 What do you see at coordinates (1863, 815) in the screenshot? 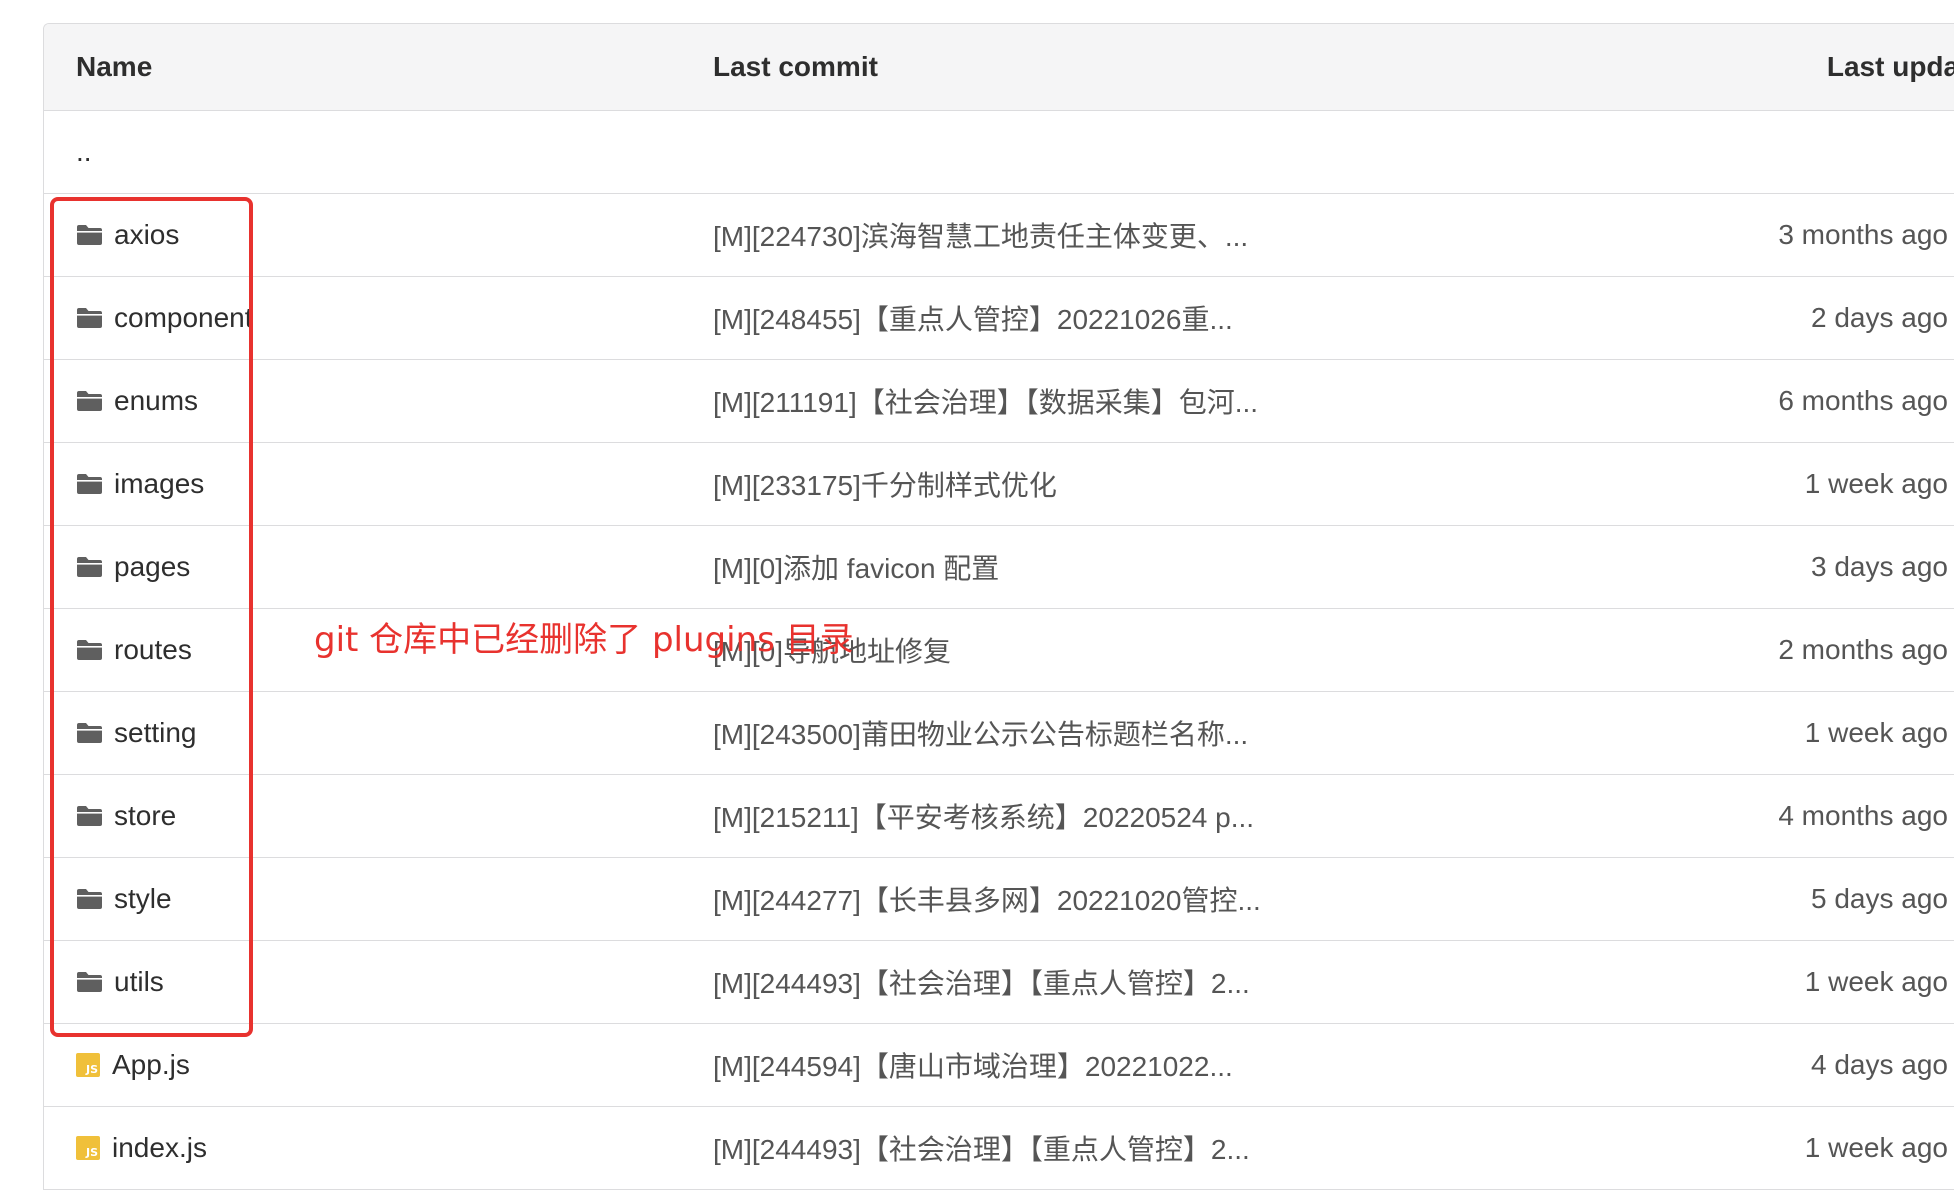
I see `row-last-update: 4 months ago` at bounding box center [1863, 815].